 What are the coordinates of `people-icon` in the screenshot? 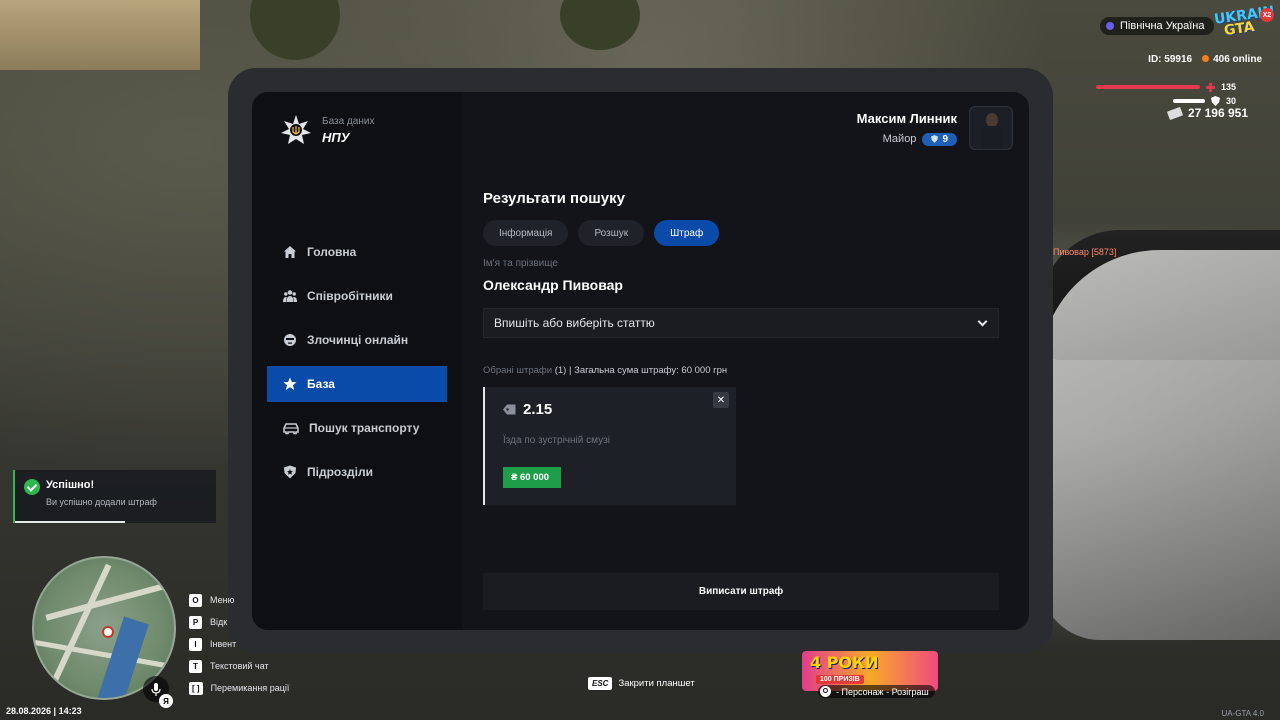 It's located at (290, 296).